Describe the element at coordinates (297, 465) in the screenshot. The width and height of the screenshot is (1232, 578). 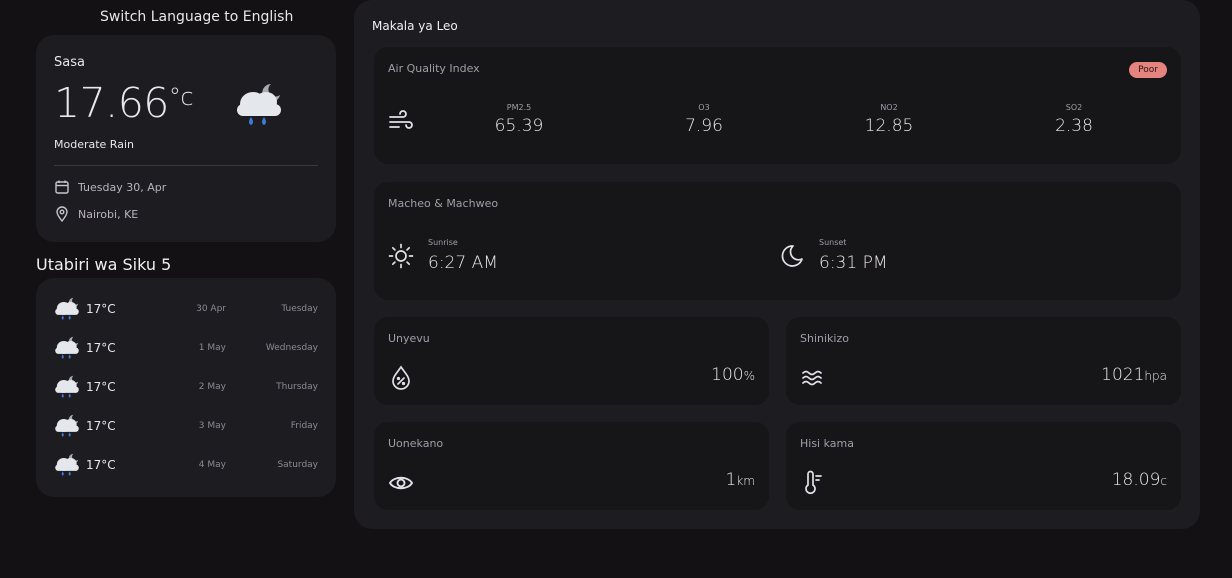
I see `forecast-day: Saturday` at that location.